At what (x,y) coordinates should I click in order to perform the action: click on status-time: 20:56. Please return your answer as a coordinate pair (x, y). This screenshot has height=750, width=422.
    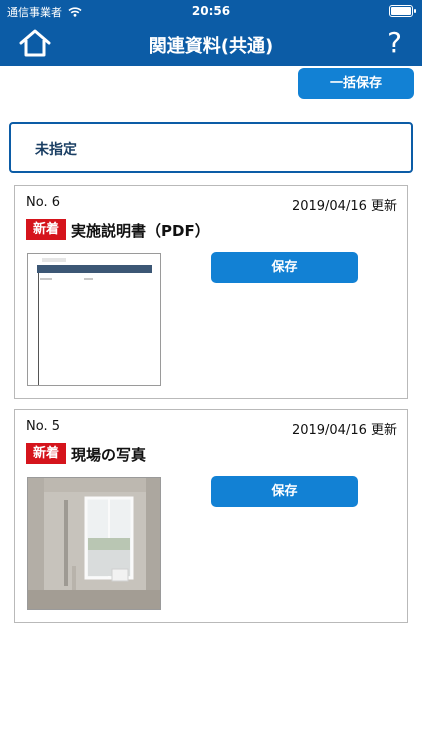
    Looking at the image, I should click on (211, 11).